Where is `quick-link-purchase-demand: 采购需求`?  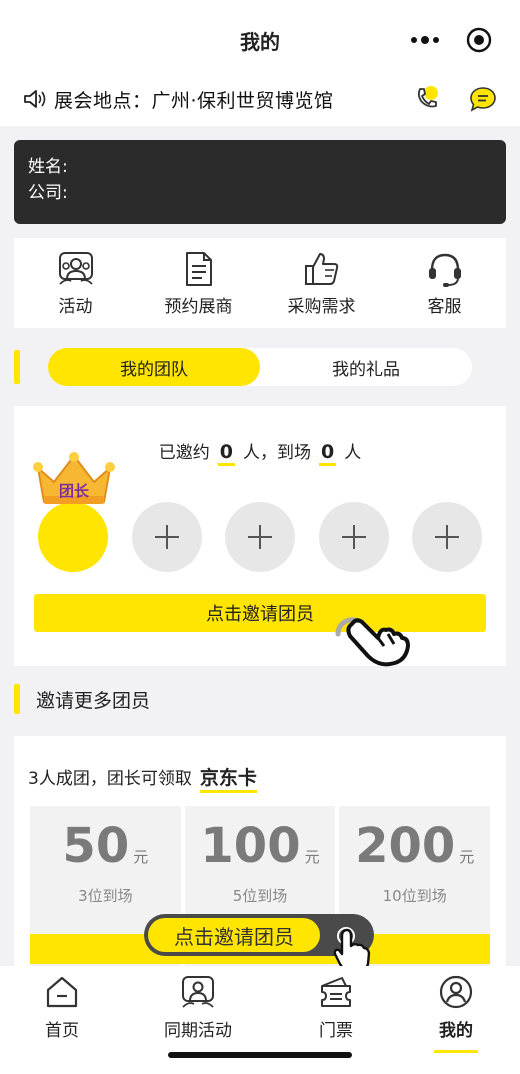
quick-link-purchase-demand: 采购需求 is located at coordinates (321, 283).